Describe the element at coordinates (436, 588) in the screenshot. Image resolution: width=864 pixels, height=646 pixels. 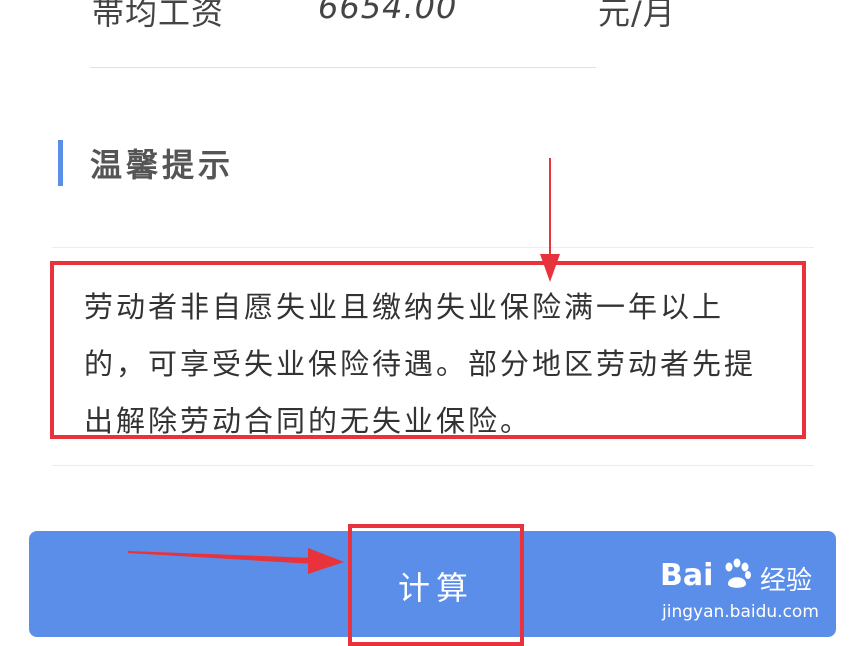
I see `calculate-button-label: 计算` at that location.